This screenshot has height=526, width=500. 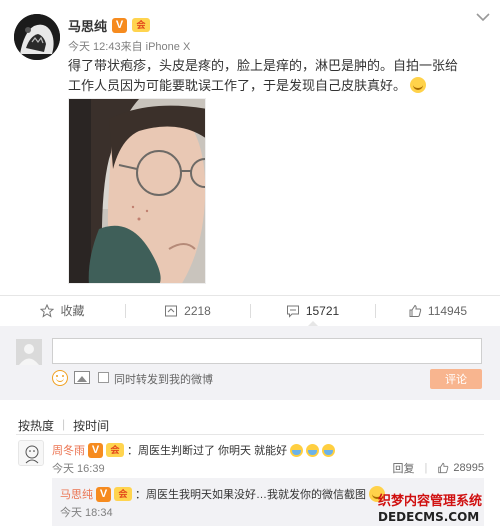 What do you see at coordinates (94, 46) in the screenshot?
I see `post-time: 今天 12:43` at bounding box center [94, 46].